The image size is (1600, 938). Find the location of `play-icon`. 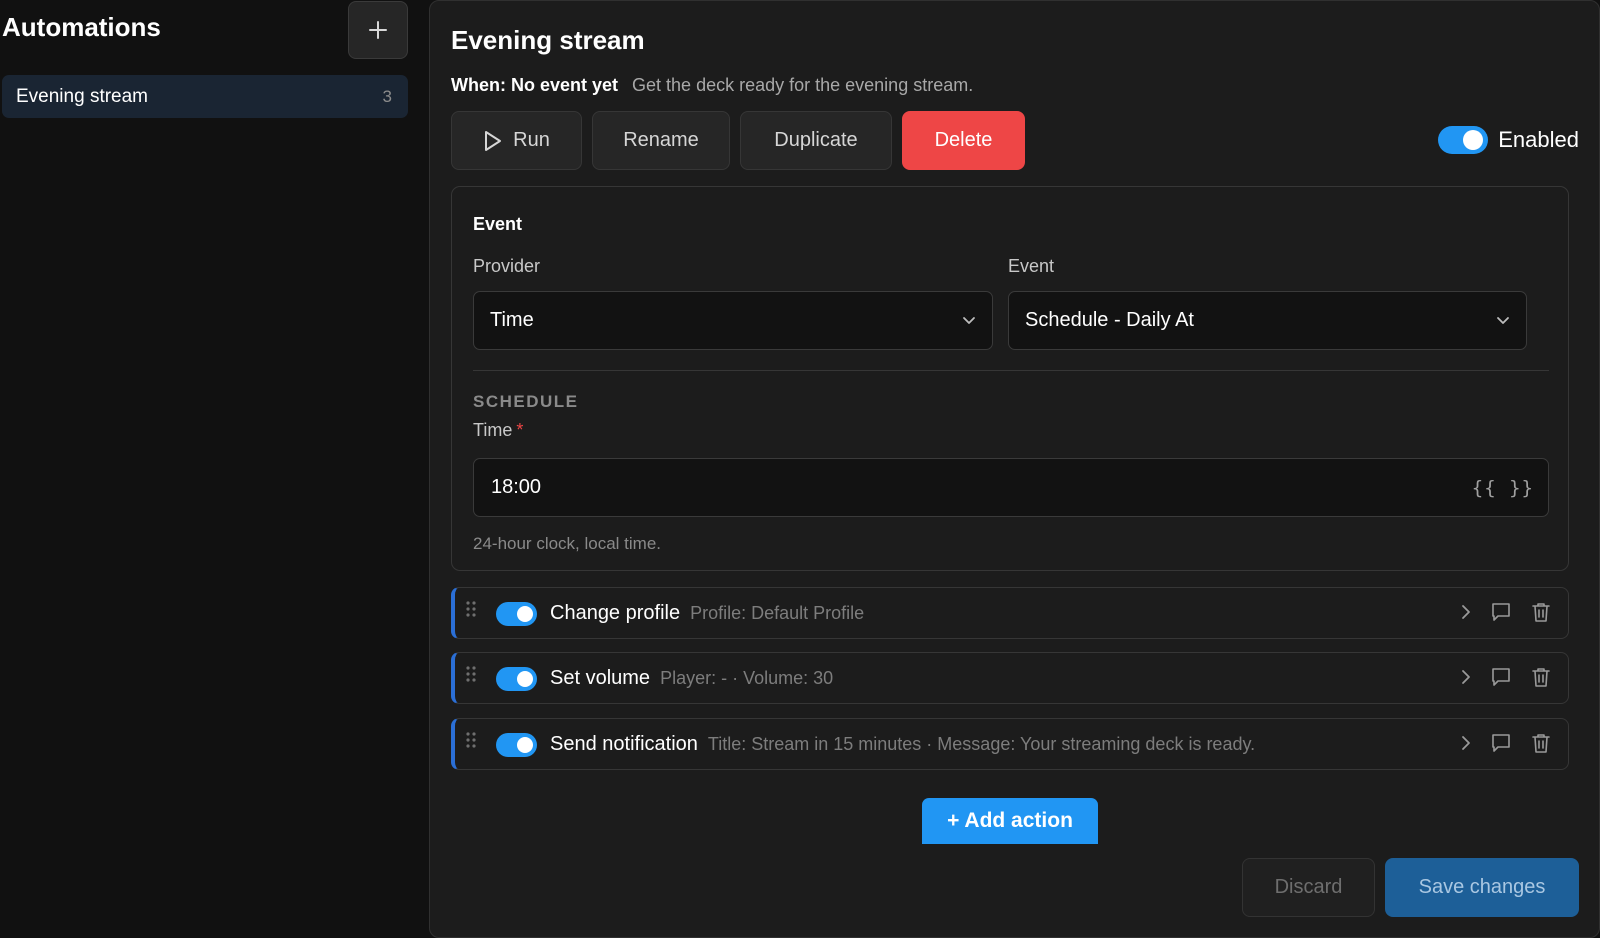

play-icon is located at coordinates (493, 140).